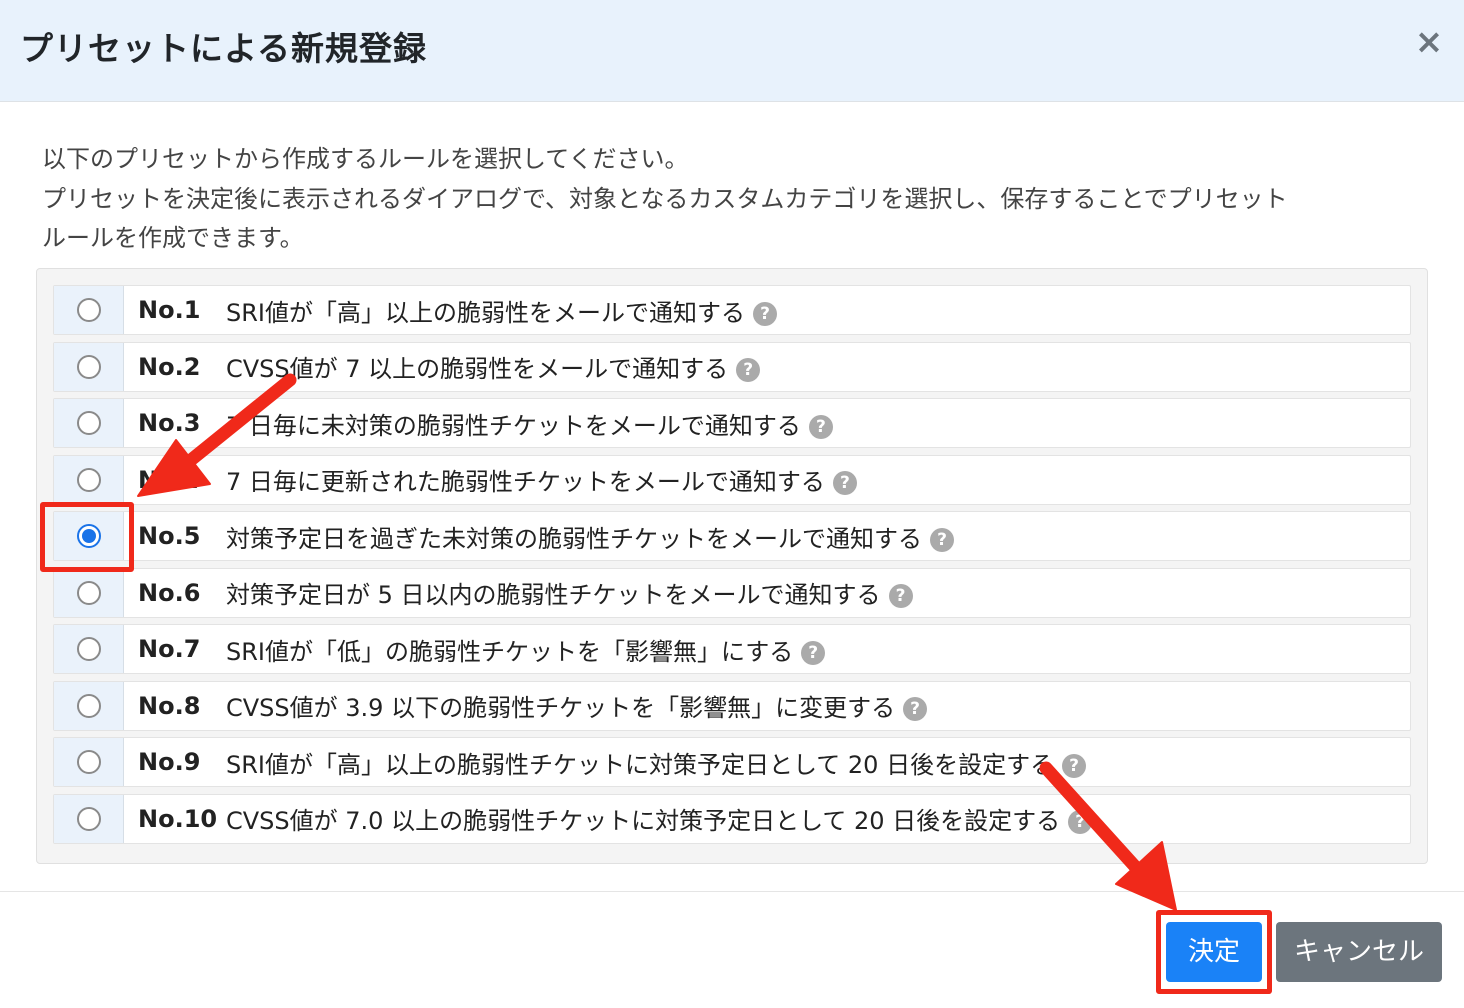 This screenshot has height=1008, width=1464. I want to click on preset-number: No.10, so click(178, 818).